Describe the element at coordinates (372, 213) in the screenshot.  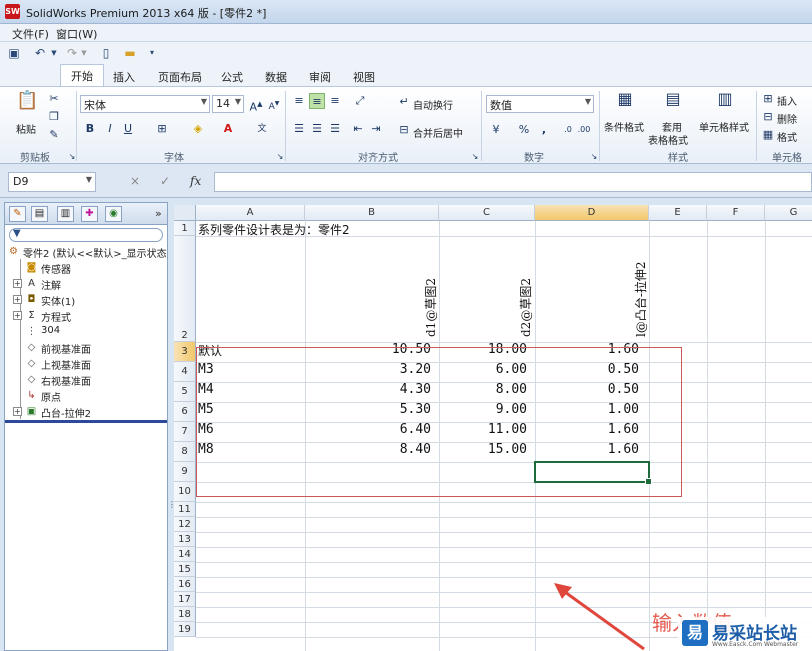
I see `column-header-b: B` at that location.